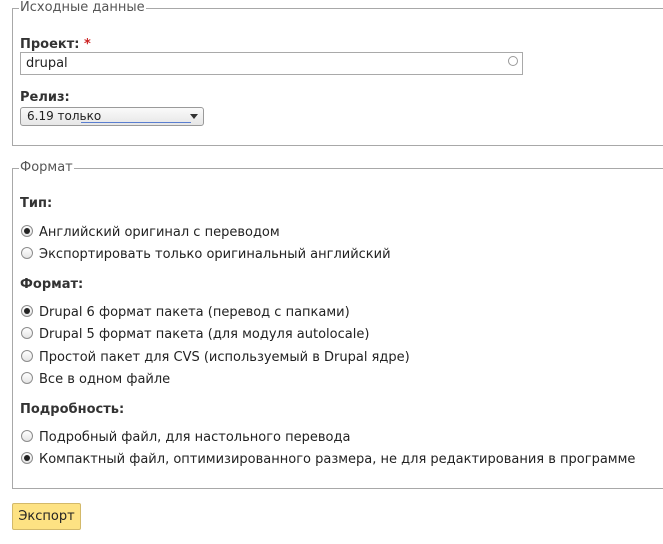 This screenshot has height=544, width=663. What do you see at coordinates (27, 253) in the screenshot?
I see `type-radio-original` at bounding box center [27, 253].